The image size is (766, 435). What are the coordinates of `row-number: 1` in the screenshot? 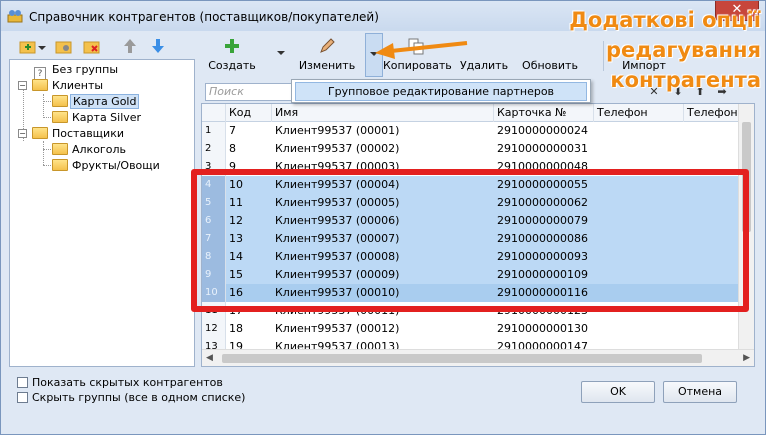 It's located at (214, 131).